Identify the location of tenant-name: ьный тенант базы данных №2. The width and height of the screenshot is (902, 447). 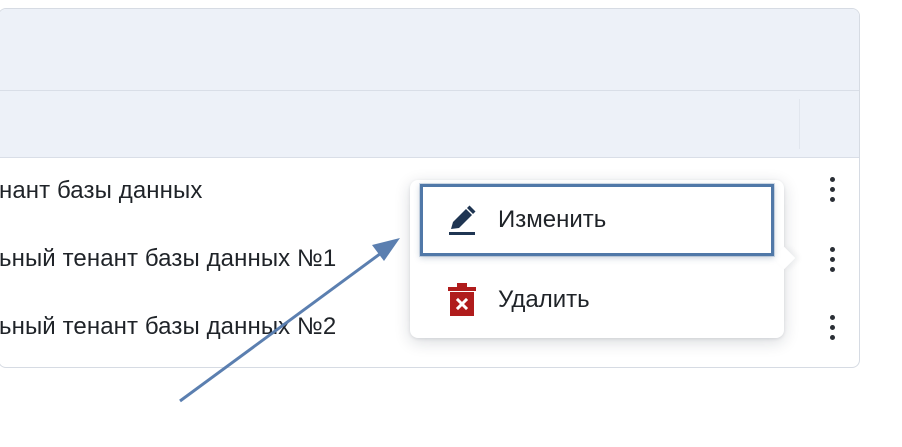
(168, 326).